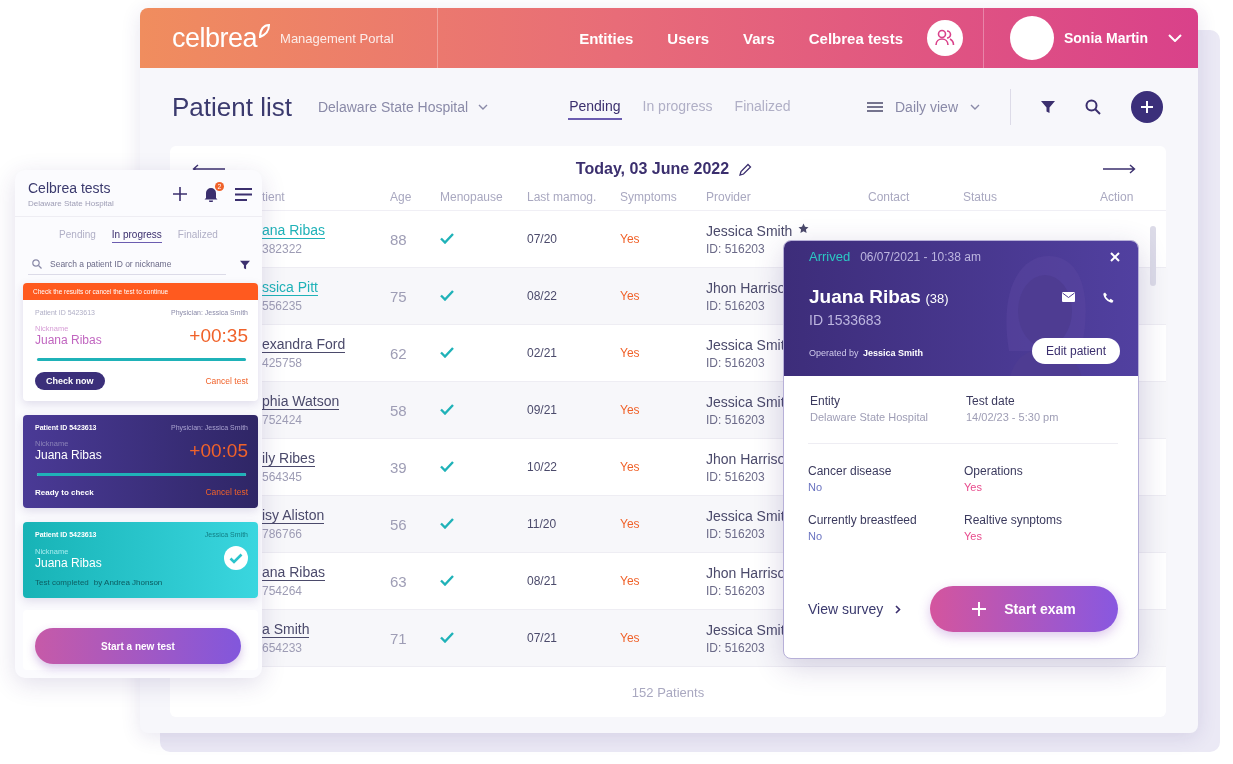  I want to click on nickname: Juana Ribas, so click(68, 563).